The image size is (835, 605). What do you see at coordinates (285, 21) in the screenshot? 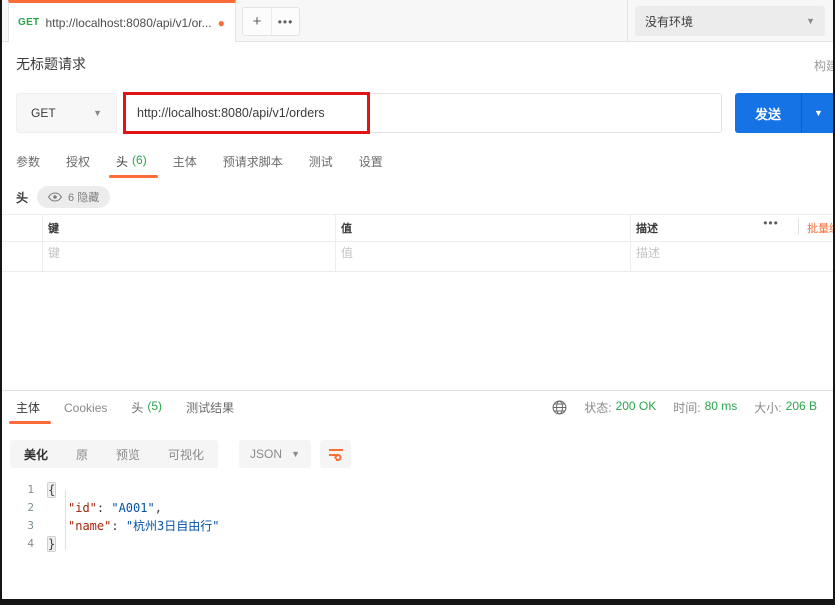
I see `more-tabs-button: •••` at bounding box center [285, 21].